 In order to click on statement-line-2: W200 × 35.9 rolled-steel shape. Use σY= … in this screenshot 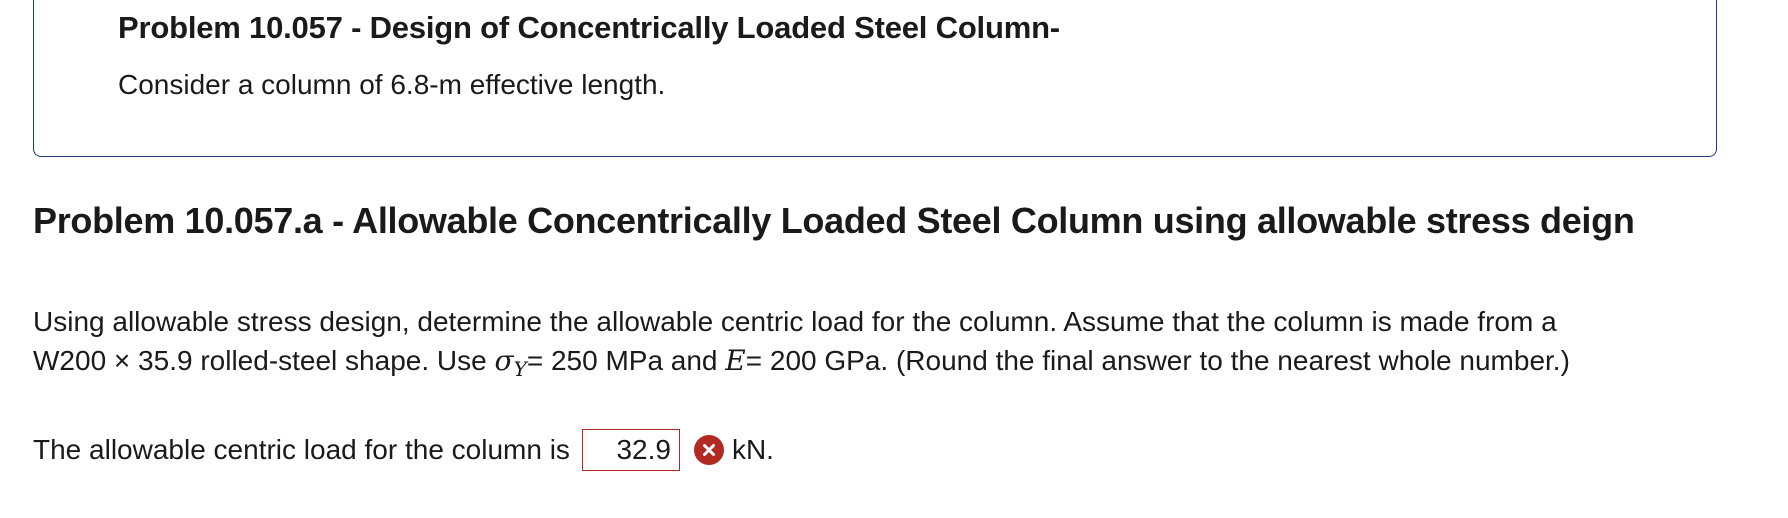, I will do `click(903, 365)`.